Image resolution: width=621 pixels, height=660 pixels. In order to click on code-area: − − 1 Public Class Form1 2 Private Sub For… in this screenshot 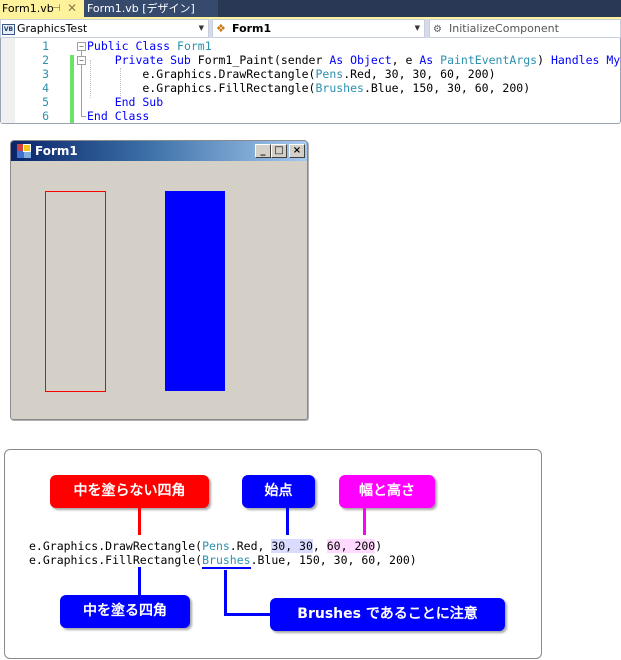, I will do `click(310, 81)`.